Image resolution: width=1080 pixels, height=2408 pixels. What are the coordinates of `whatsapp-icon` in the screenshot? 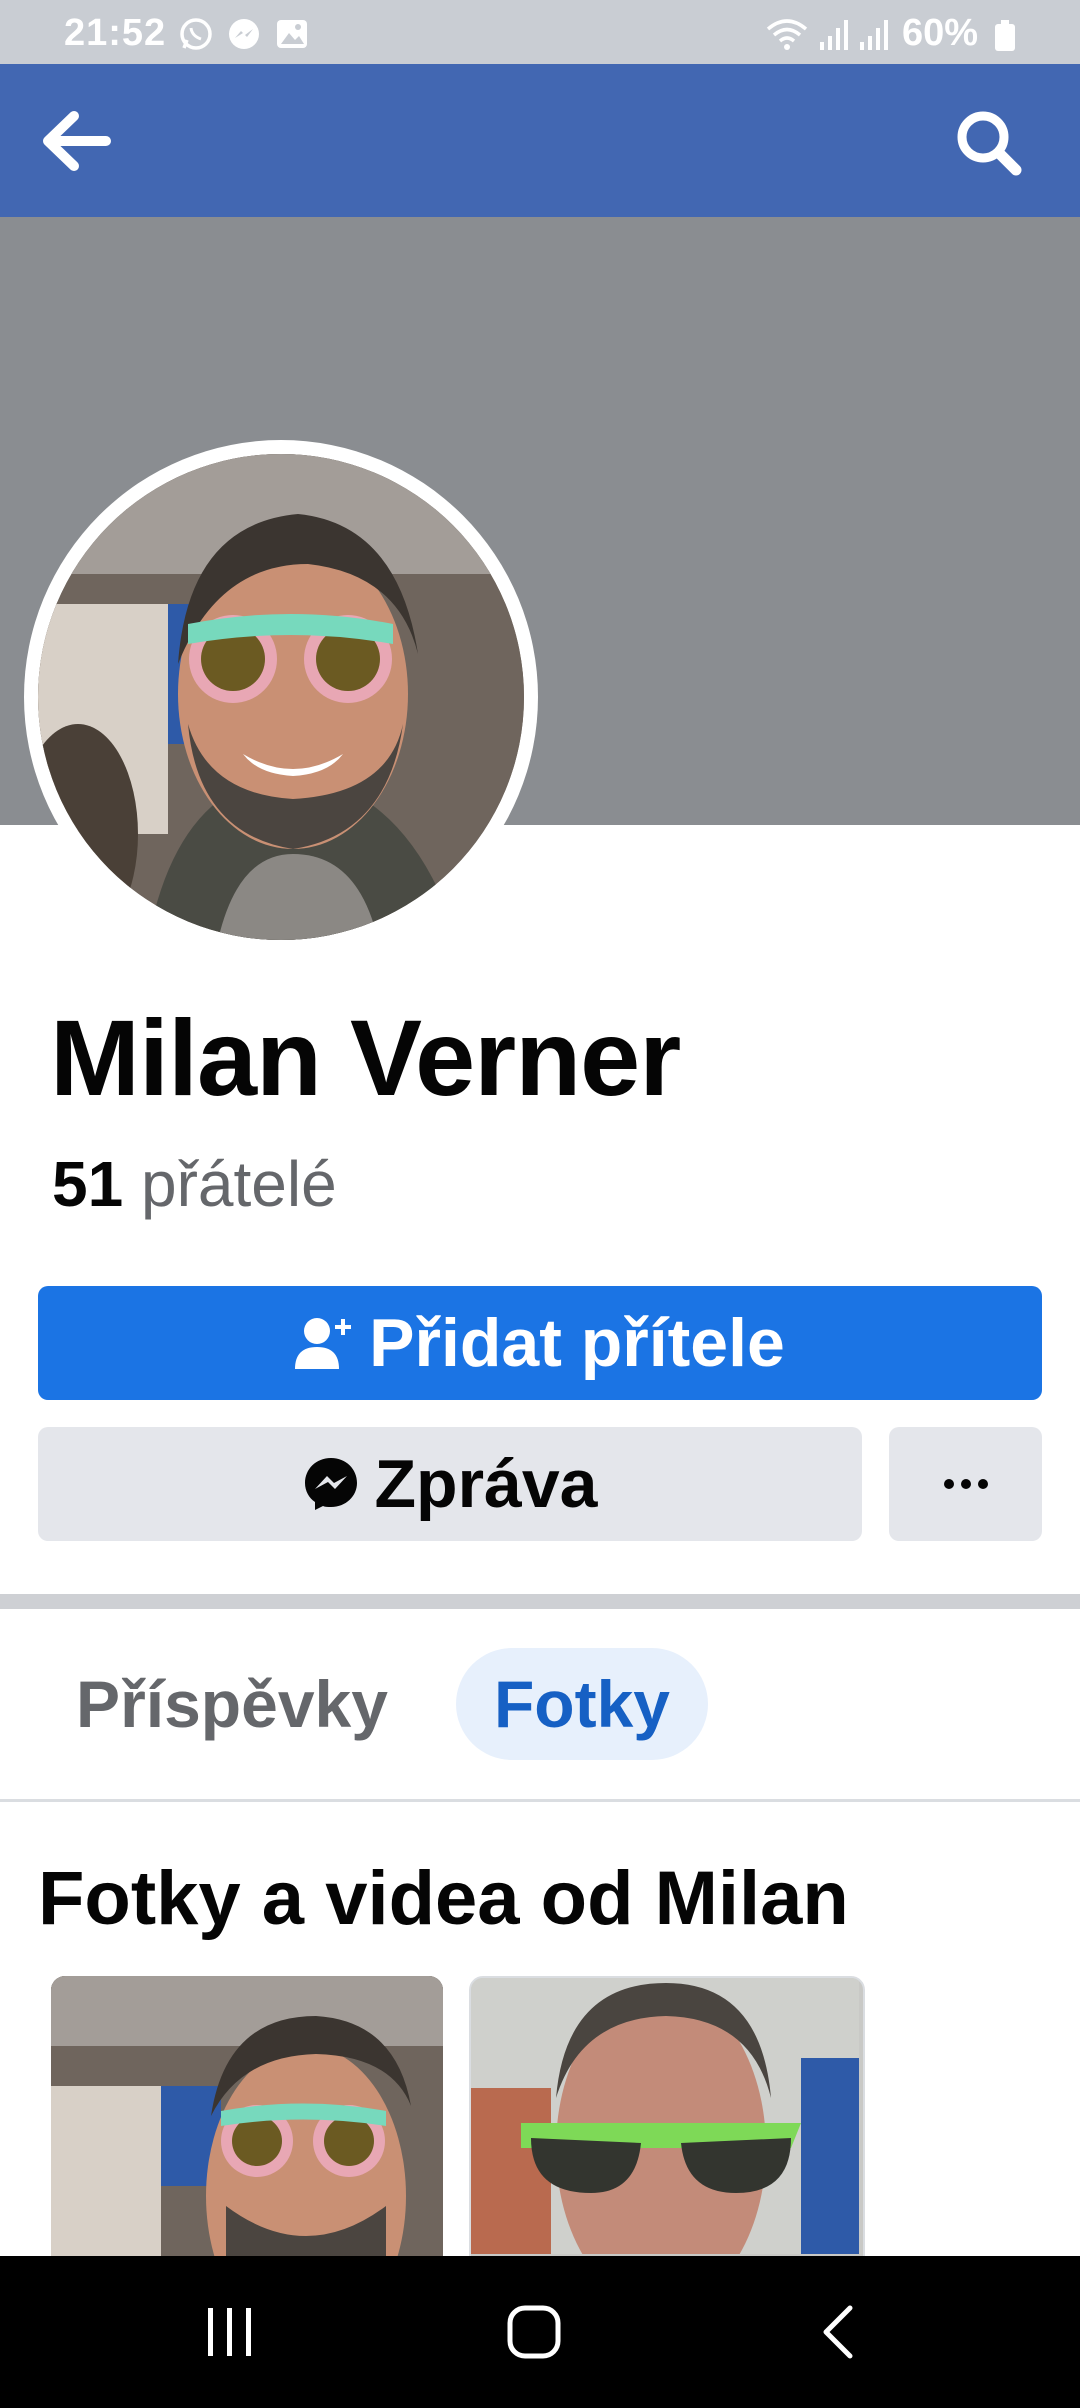 It's located at (196, 34).